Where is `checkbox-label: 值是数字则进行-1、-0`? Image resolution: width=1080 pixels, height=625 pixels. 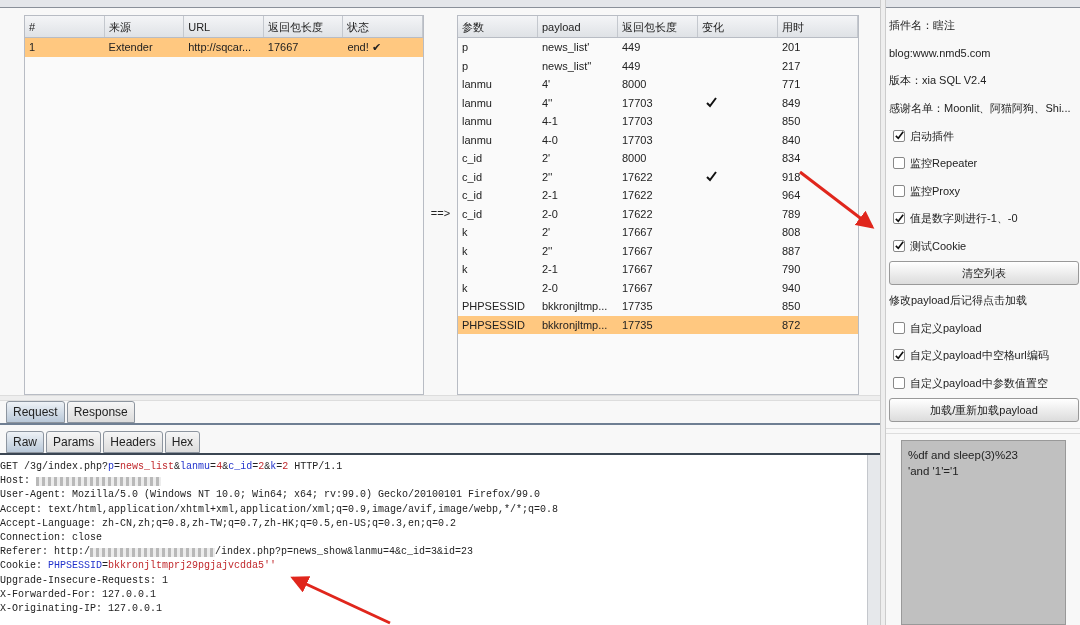
checkbox-label: 值是数字则进行-1、-0 is located at coordinates (964, 218).